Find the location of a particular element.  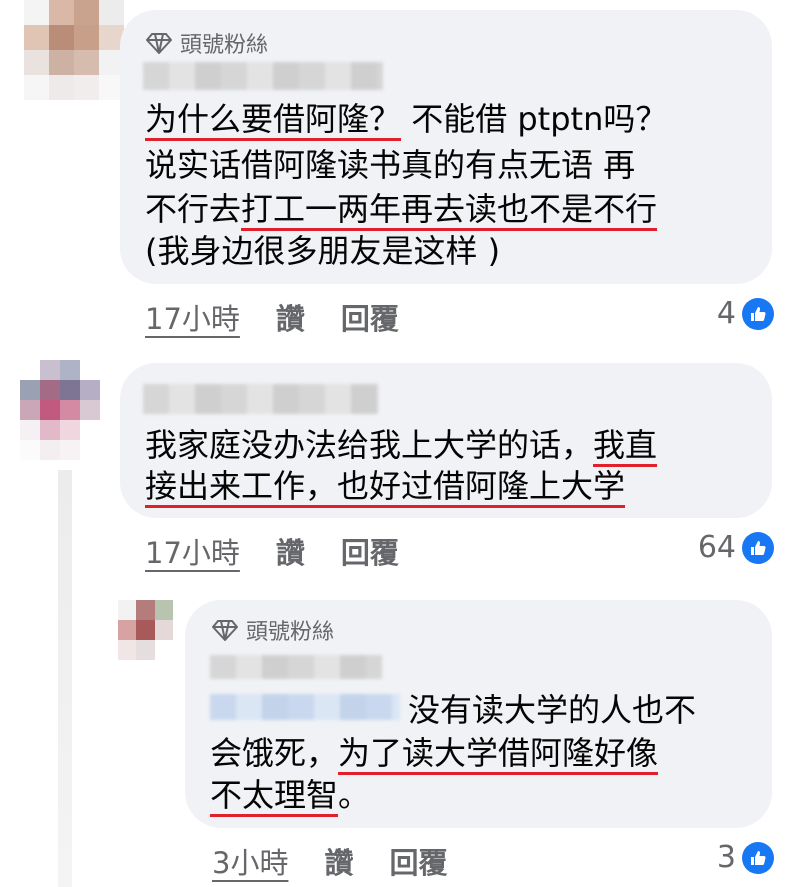

comment-text-line: 接出来工作，也好过借阿隆上大学 is located at coordinates (385, 486).